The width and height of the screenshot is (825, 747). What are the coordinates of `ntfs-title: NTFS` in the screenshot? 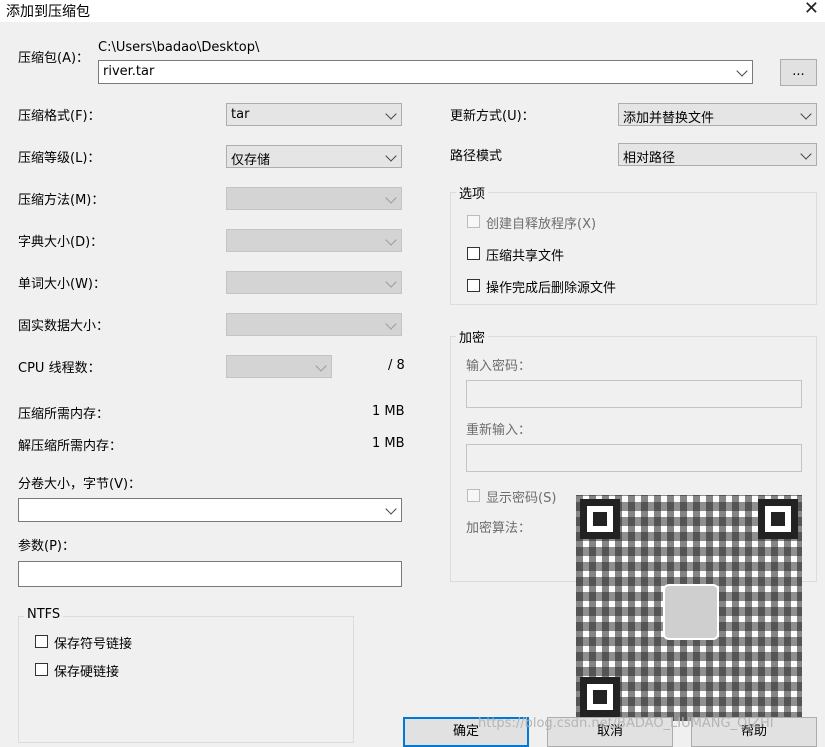 It's located at (44, 614).